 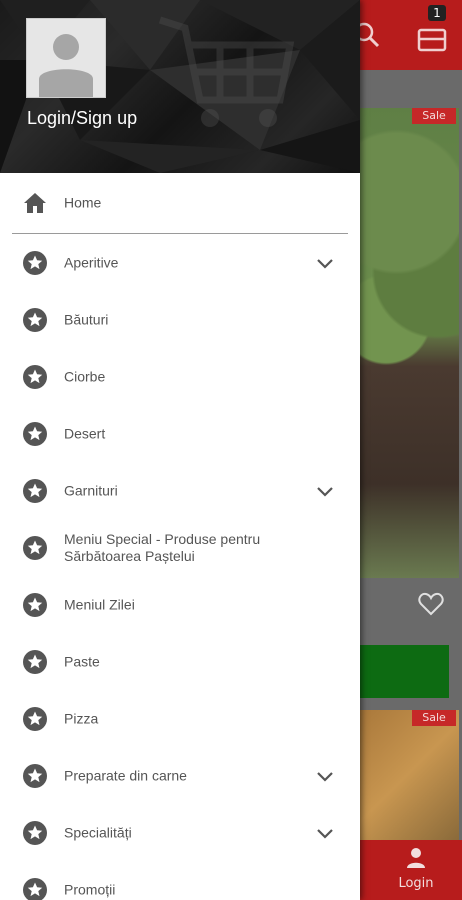 I want to click on home-icon, so click(x=35, y=203).